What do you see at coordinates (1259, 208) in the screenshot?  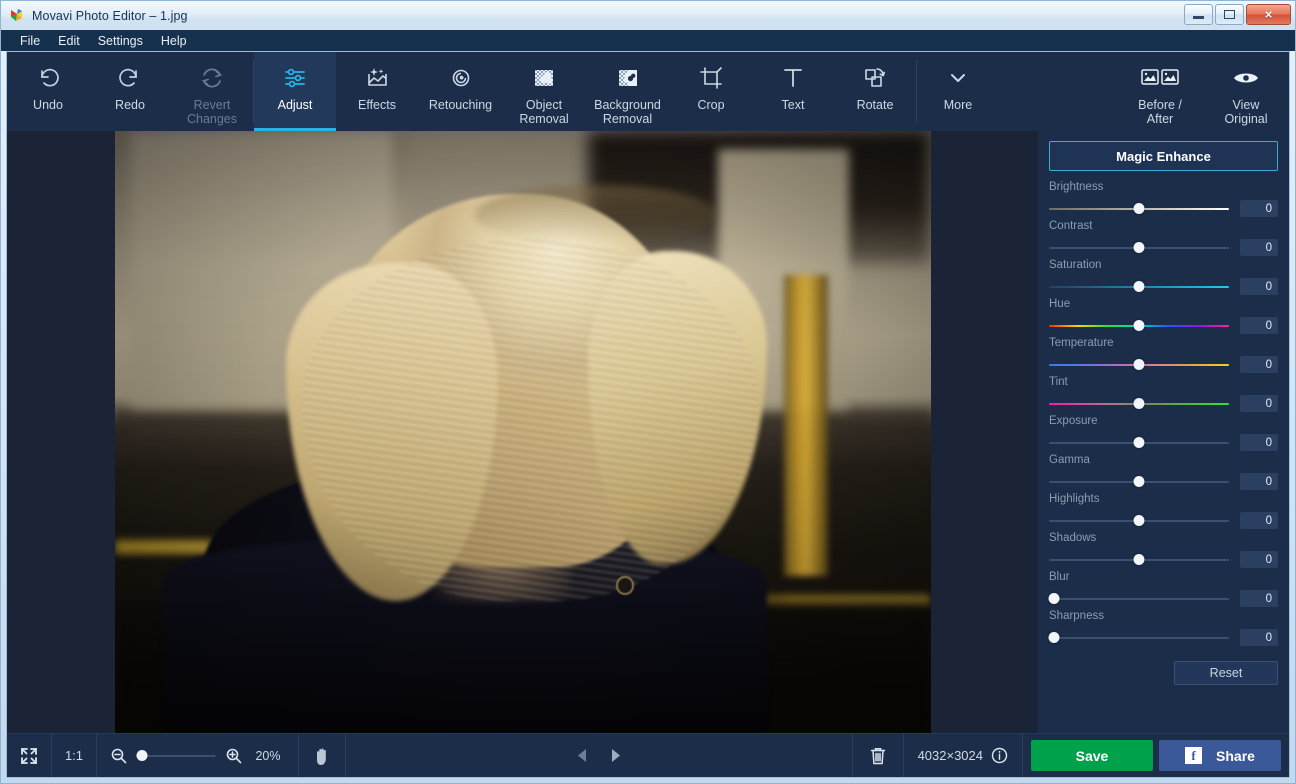 I see `slider-brightness-value: 0` at bounding box center [1259, 208].